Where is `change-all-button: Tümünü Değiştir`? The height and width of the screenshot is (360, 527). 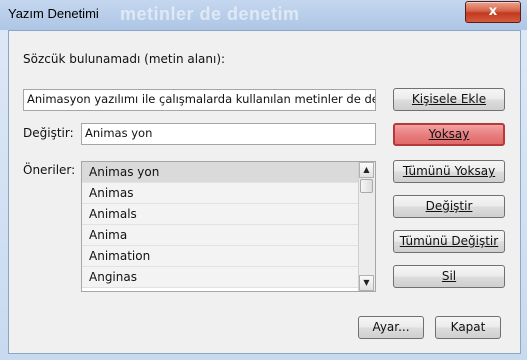 change-all-button: Tümünü Değiştir is located at coordinates (449, 241).